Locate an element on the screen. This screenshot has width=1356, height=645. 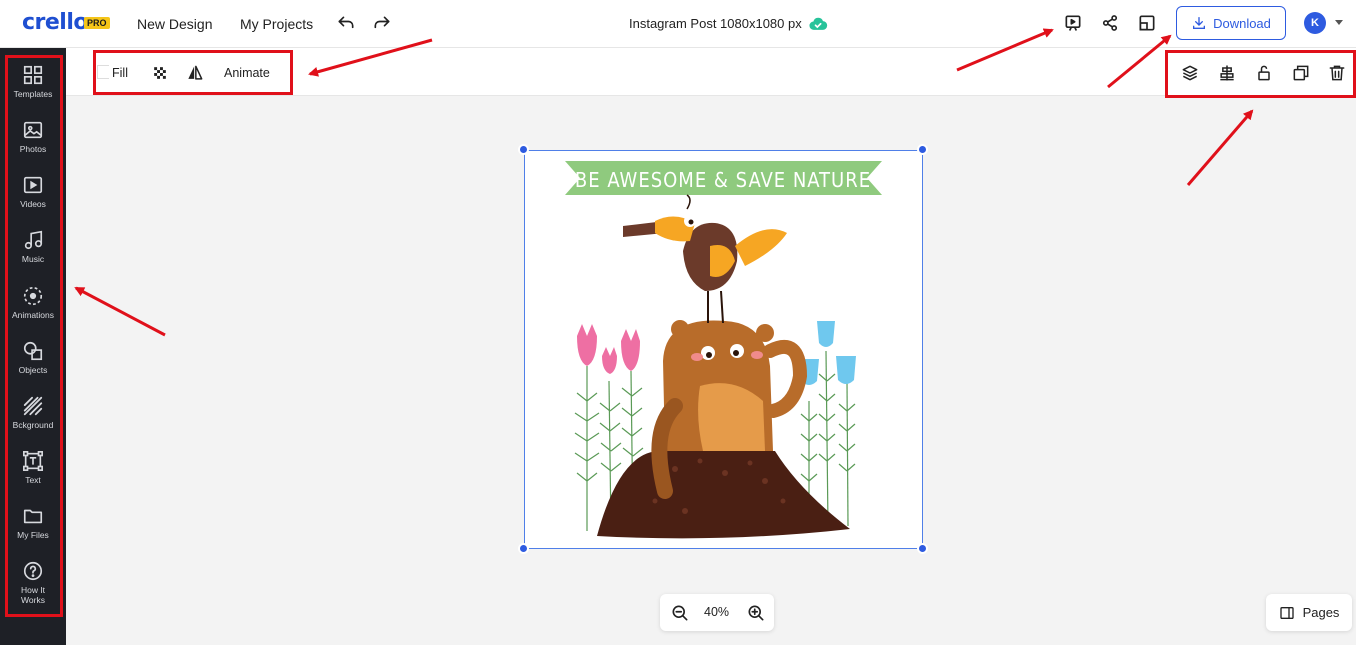
preview-play-icon is located at coordinates (1073, 23).